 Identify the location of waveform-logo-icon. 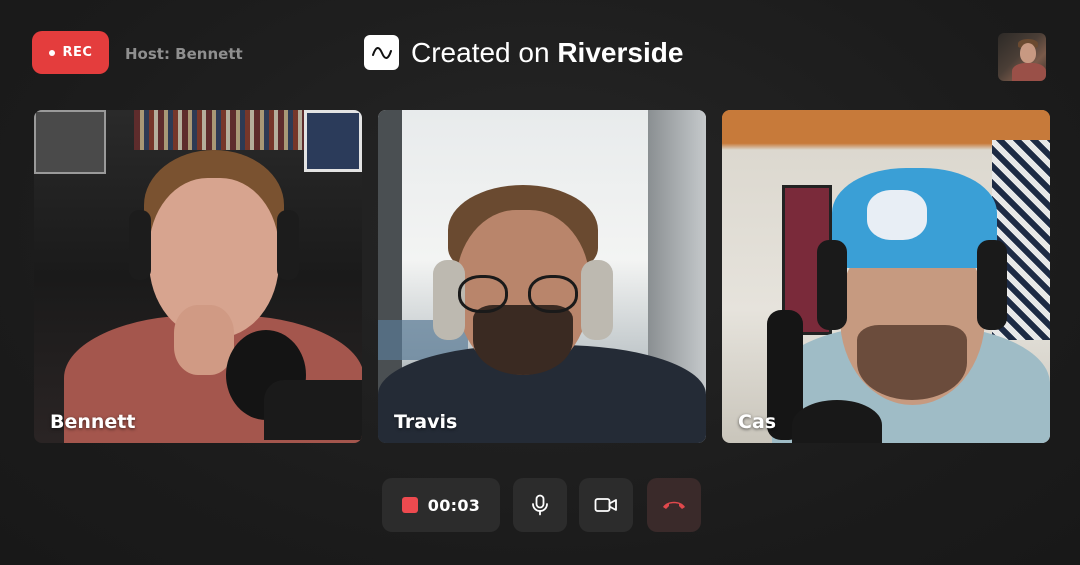
(381, 52).